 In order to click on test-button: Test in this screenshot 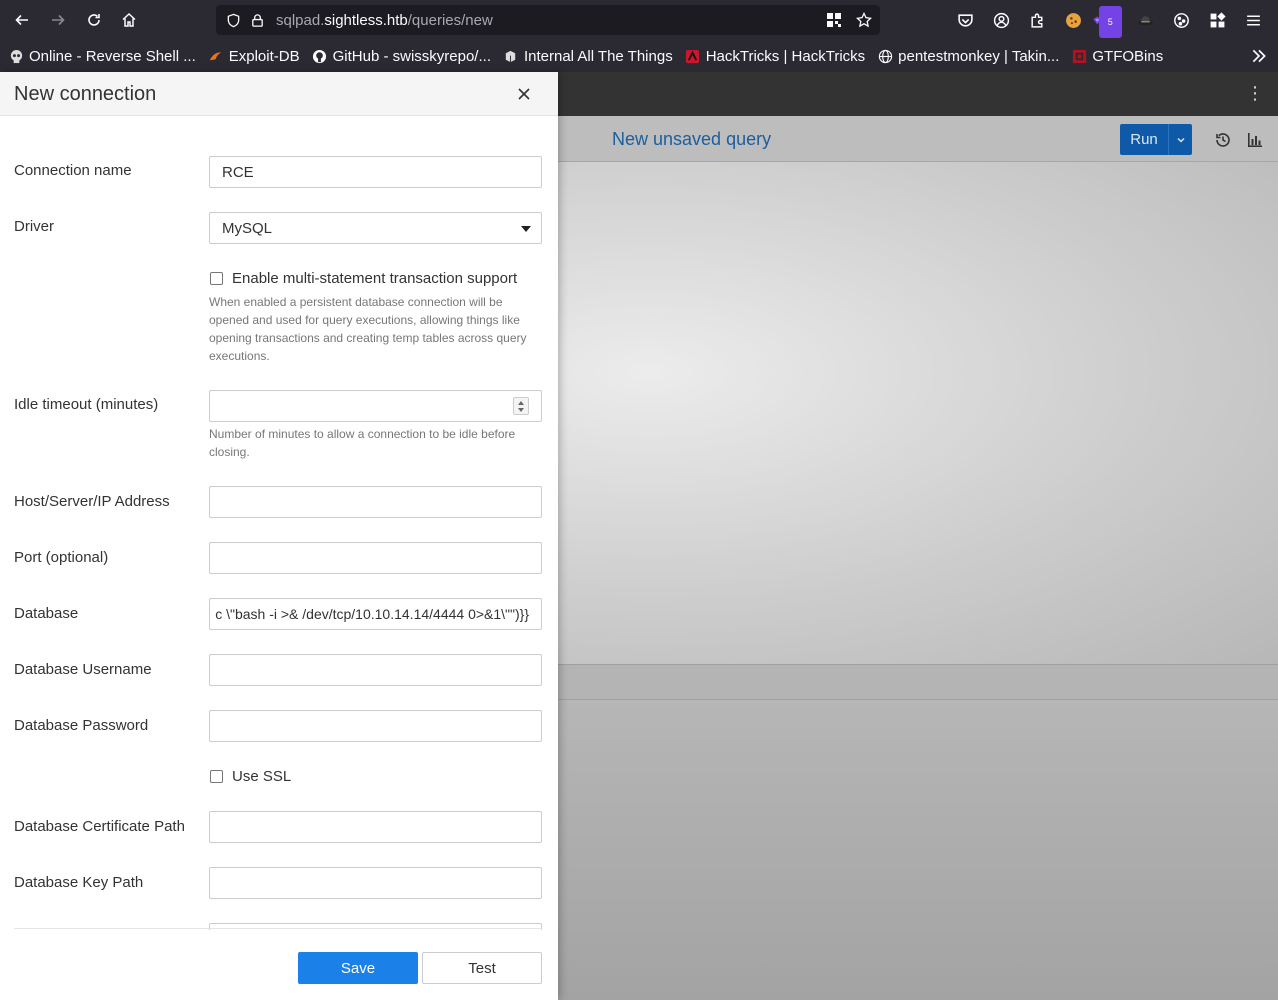, I will do `click(482, 968)`.